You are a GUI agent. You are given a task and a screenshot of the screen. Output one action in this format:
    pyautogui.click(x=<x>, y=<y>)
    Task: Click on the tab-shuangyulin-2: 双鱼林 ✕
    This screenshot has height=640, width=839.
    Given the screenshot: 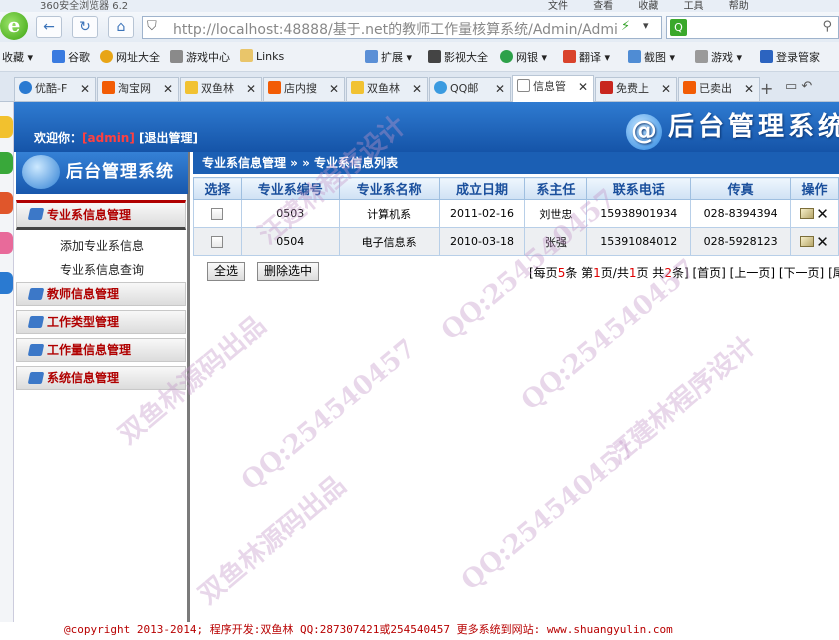 What is the action you would take?
    pyautogui.click(x=387, y=89)
    